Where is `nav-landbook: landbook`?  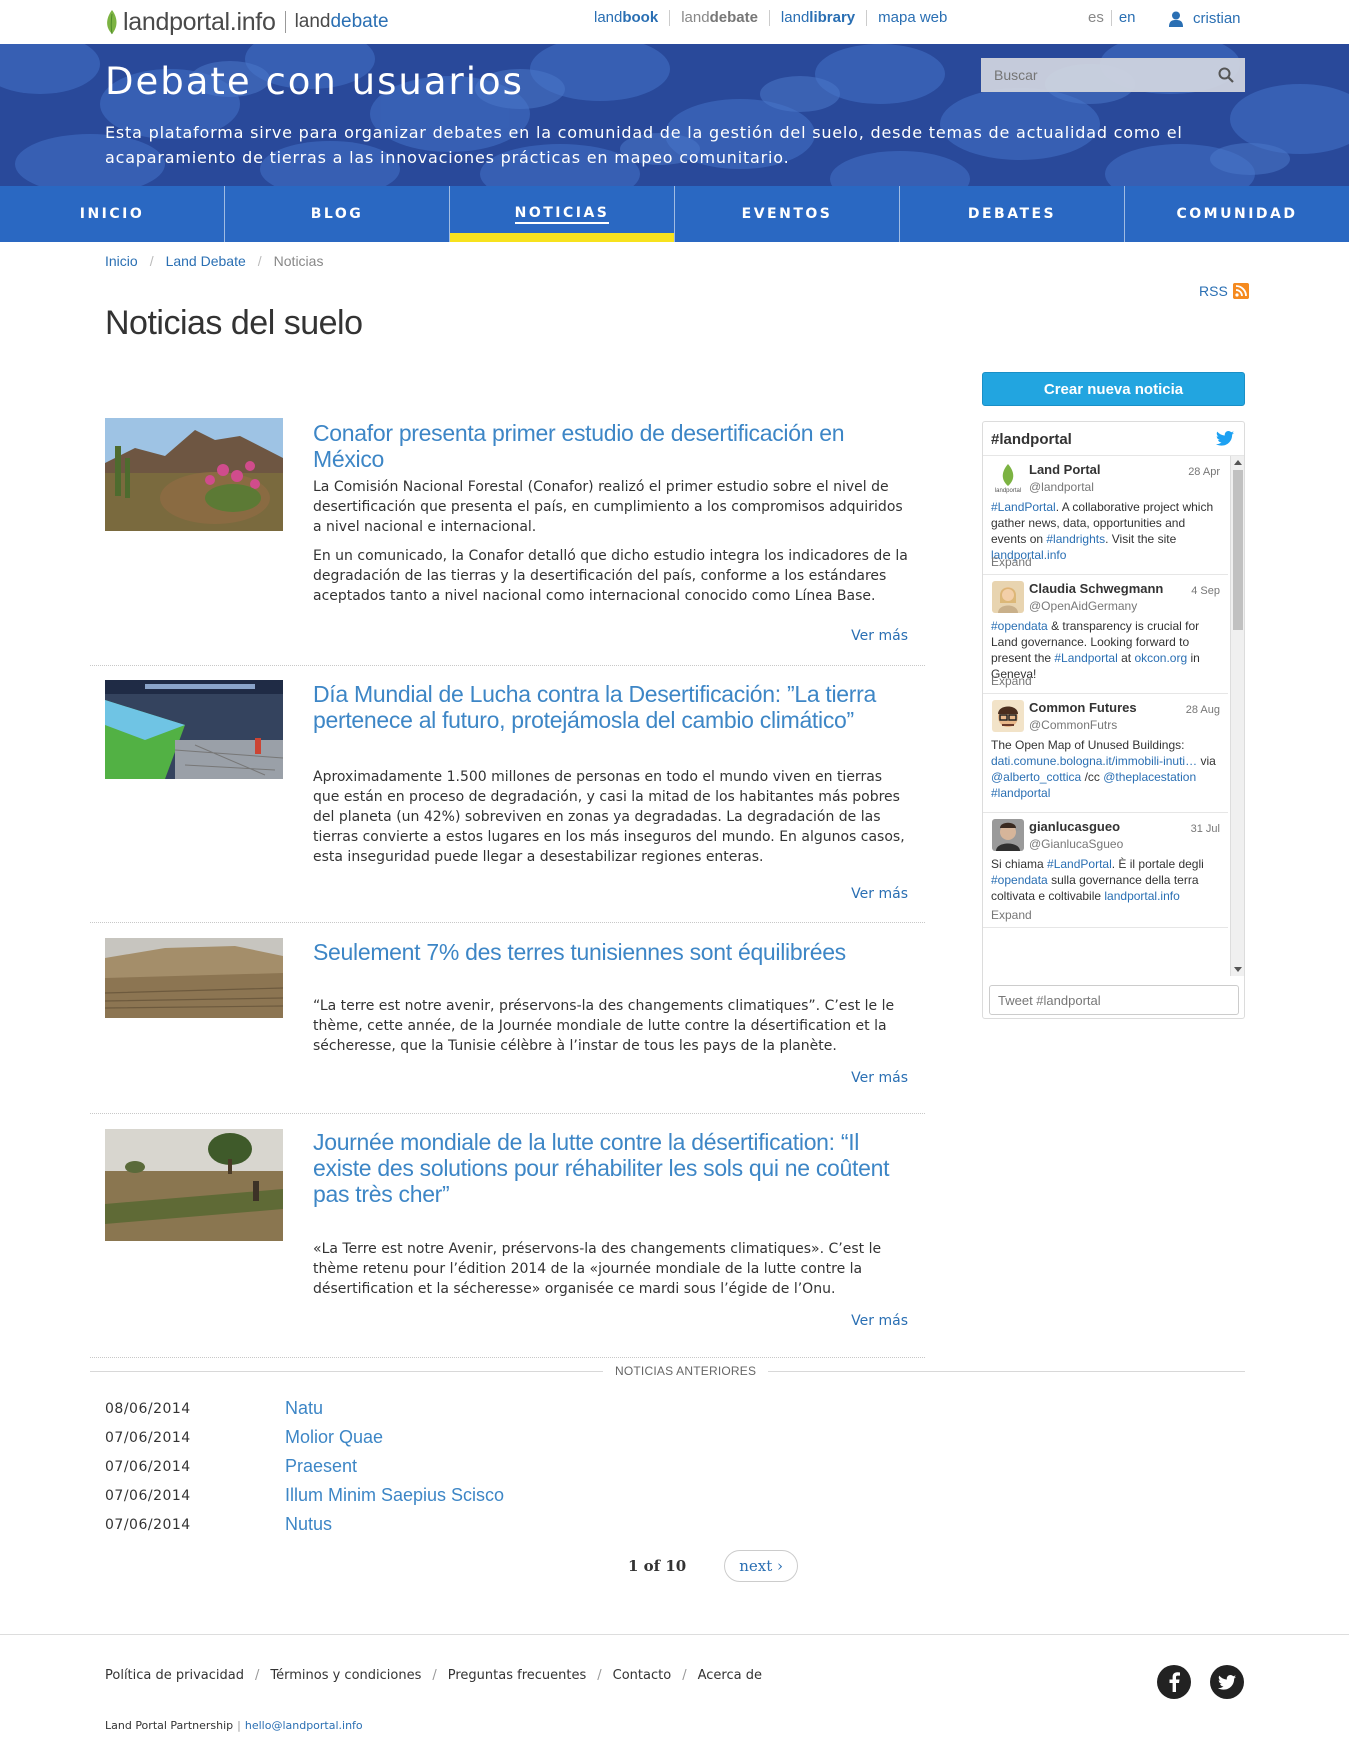
nav-landbook: landbook is located at coordinates (631, 18).